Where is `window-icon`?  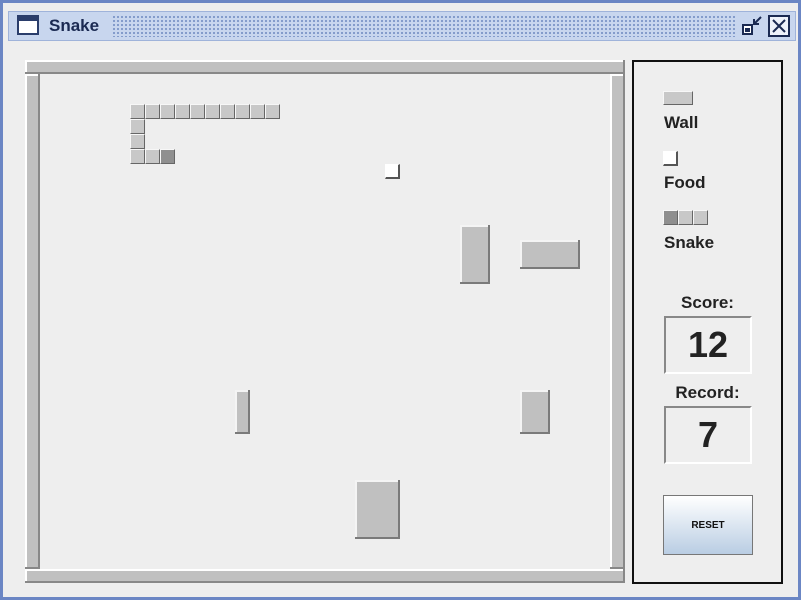
window-icon is located at coordinates (28, 25).